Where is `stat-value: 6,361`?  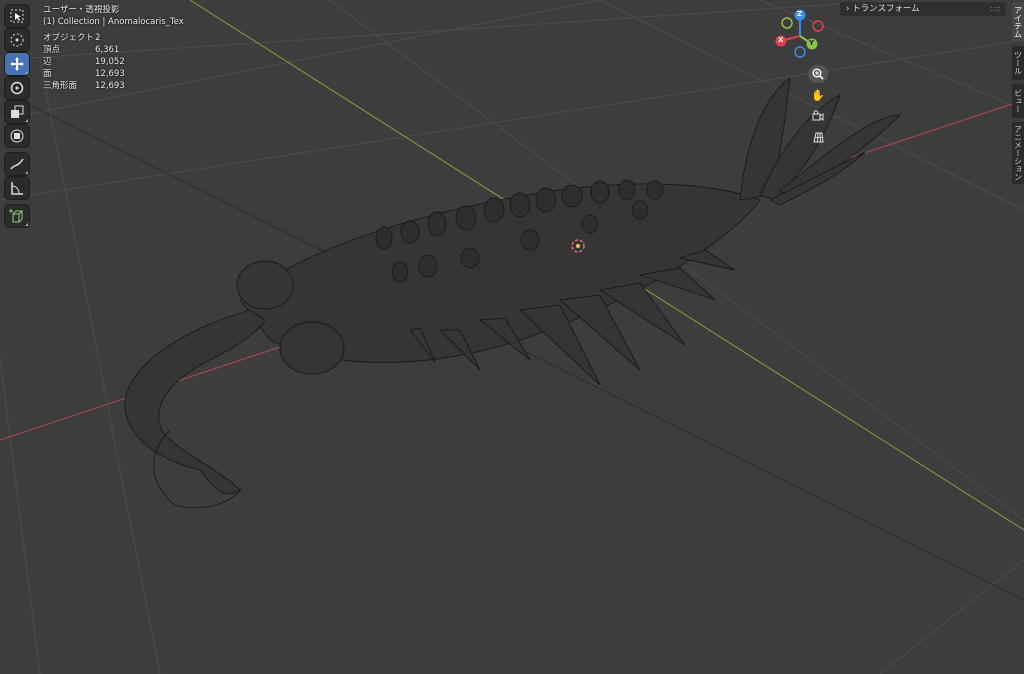 stat-value: 6,361 is located at coordinates (107, 50).